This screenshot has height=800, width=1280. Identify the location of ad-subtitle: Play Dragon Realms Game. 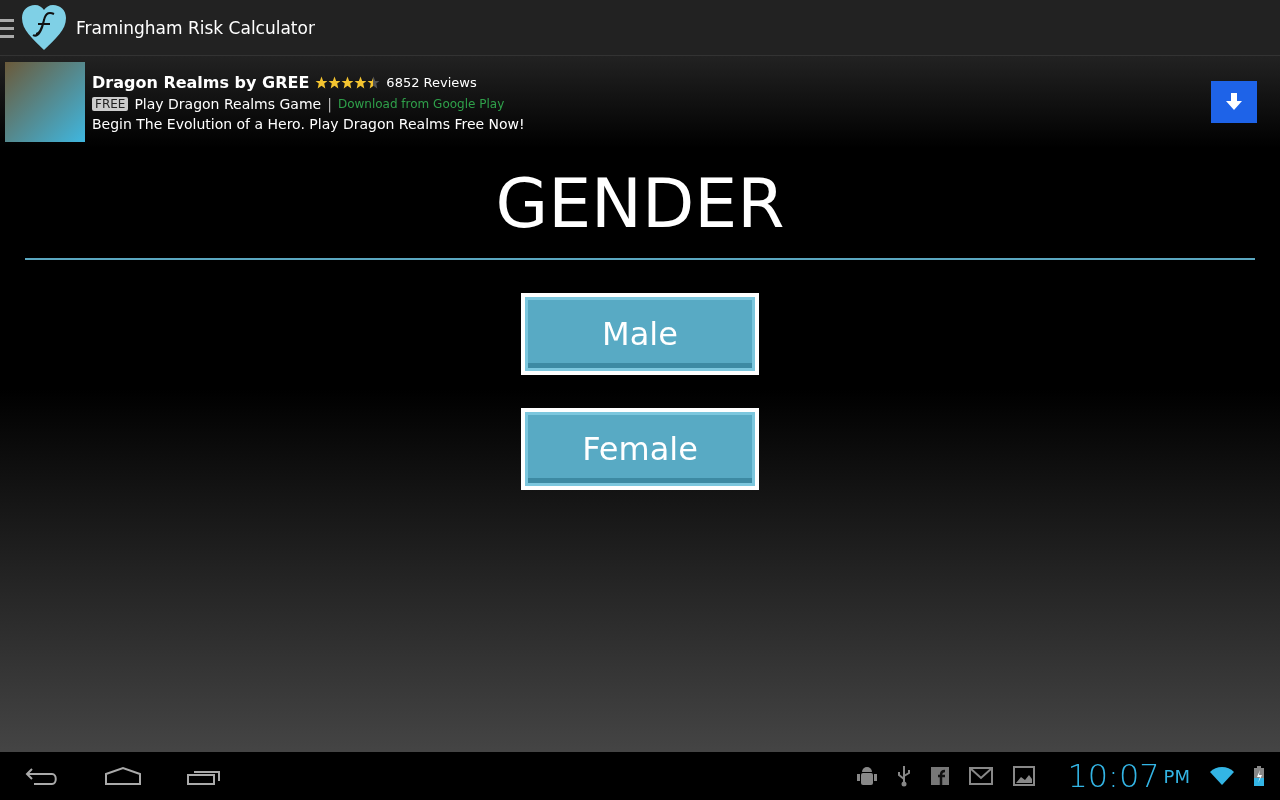
(228, 103).